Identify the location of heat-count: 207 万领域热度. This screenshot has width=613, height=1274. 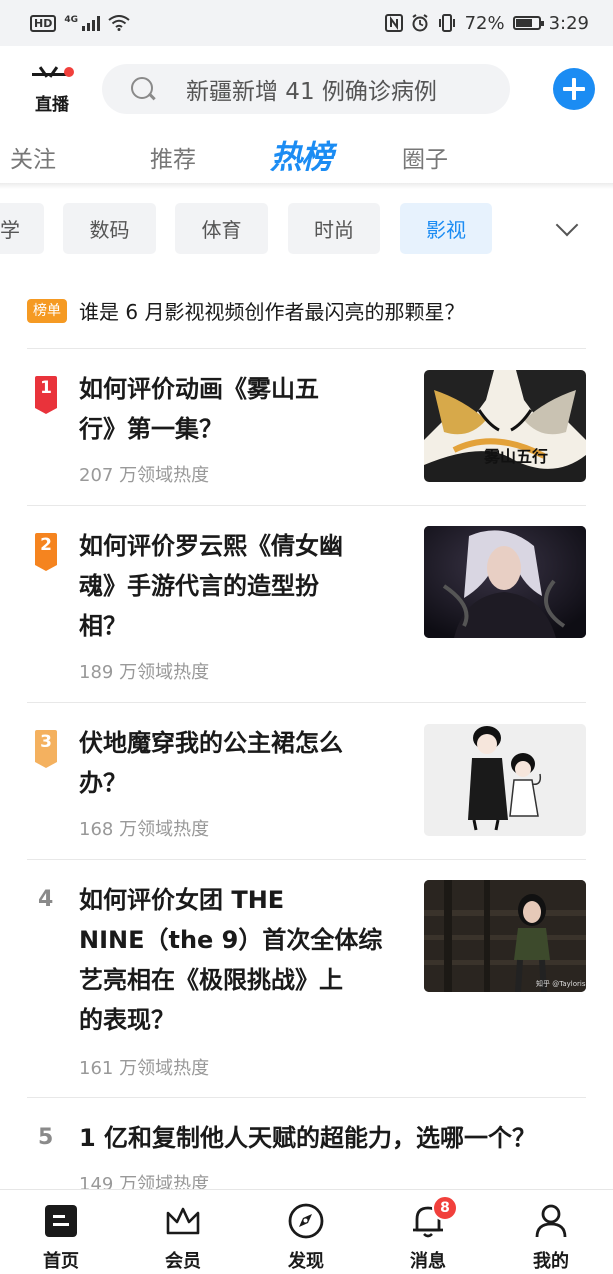
(144, 475).